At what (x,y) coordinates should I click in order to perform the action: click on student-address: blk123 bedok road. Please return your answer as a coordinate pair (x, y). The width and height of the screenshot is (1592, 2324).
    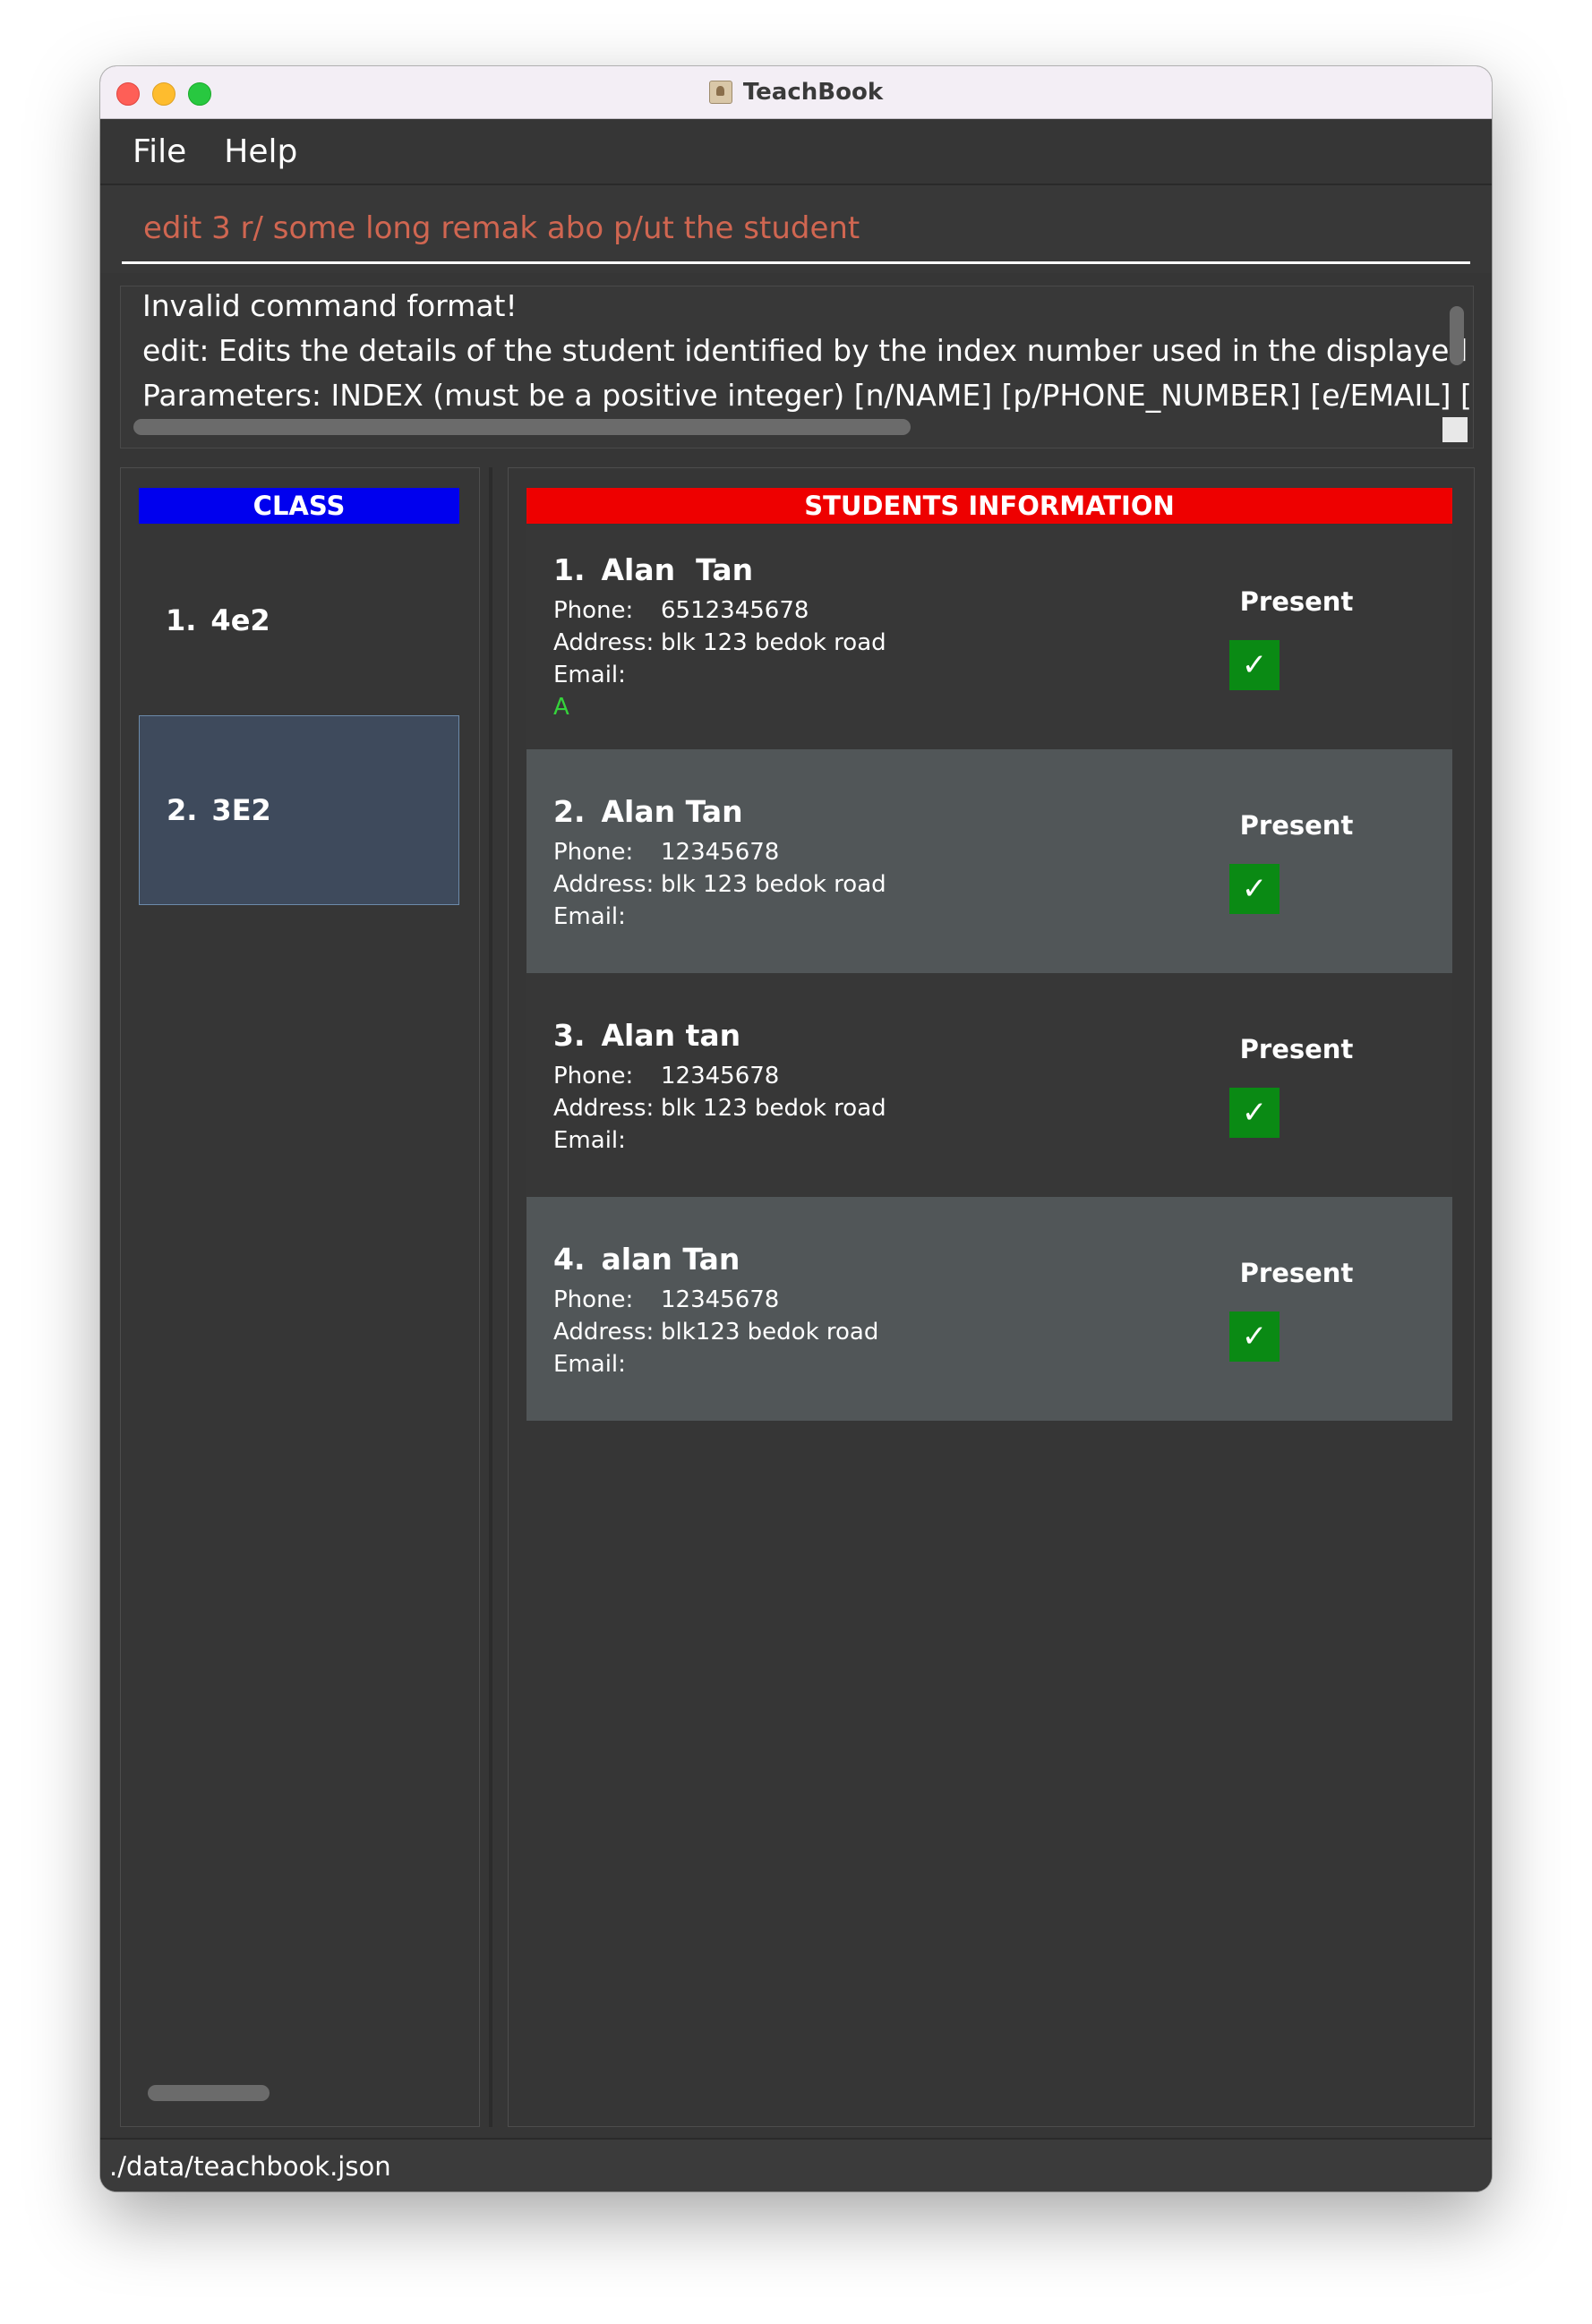
    Looking at the image, I should click on (770, 1332).